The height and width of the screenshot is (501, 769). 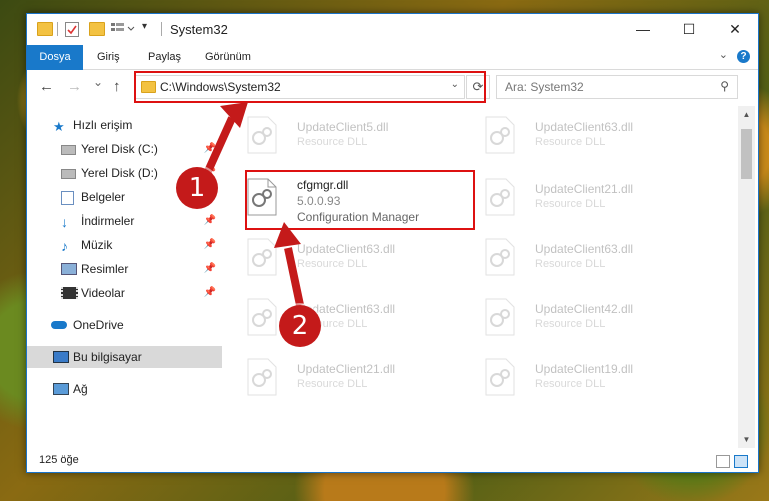 I want to click on downloads-icon: ↓, so click(x=64, y=222).